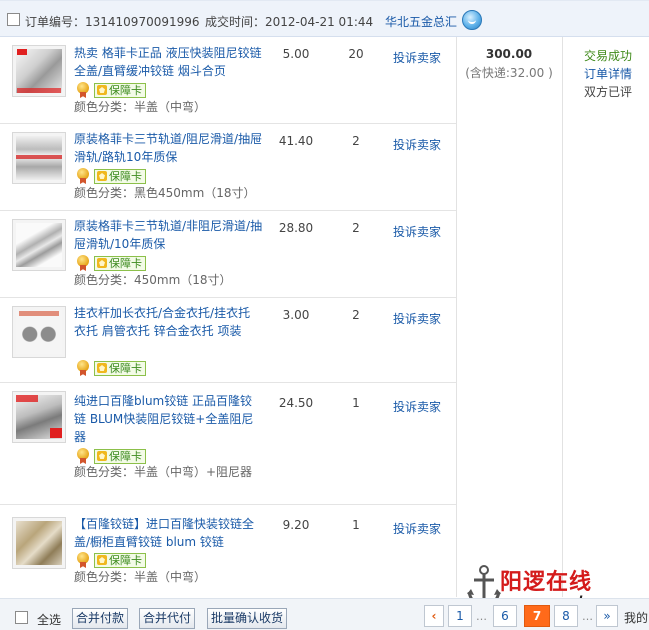  I want to click on batch-action-bar: 全选 合并付款 合并代付 批量确认收货, so click(324, 614).